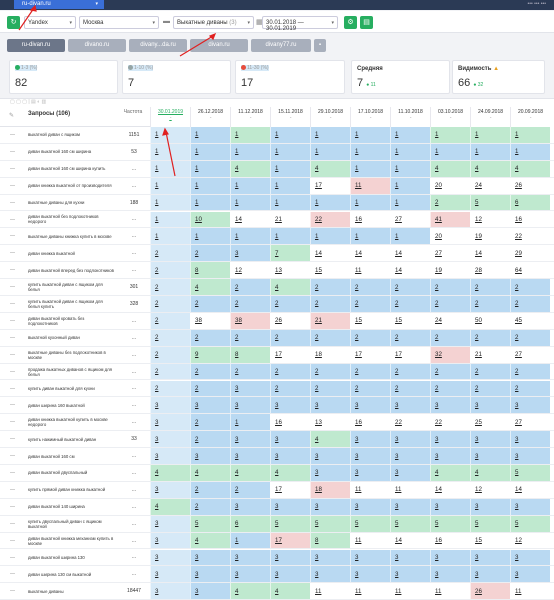 This screenshot has width=554, height=600. I want to click on position-value: 26, so click(518, 185).